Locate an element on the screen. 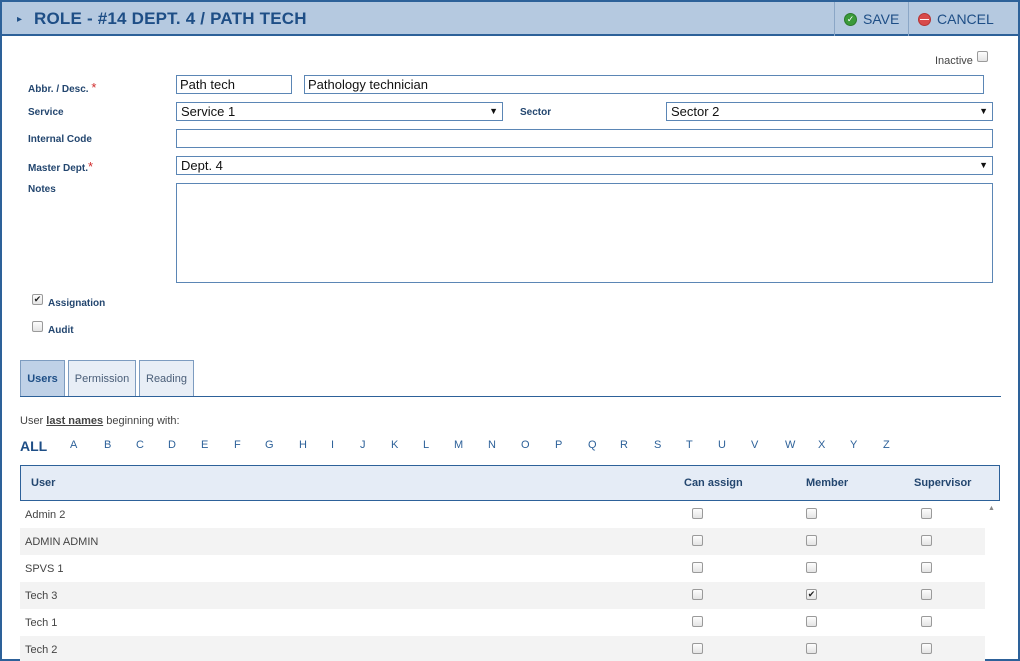 This screenshot has width=1020, height=661. user-name-cell: Tech 3 is located at coordinates (41, 596).